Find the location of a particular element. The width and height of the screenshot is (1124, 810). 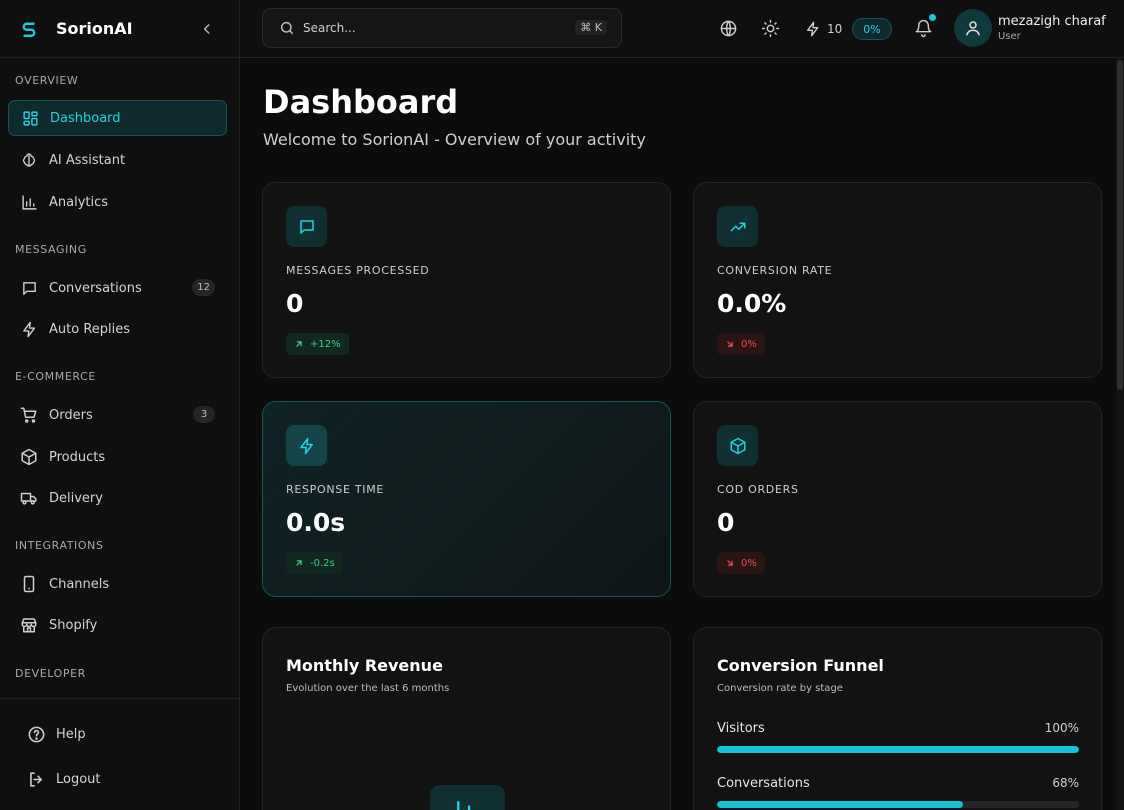

stat-card-conversion-rate: CONVERSION RATE 0.0% 0% is located at coordinates (897, 280).